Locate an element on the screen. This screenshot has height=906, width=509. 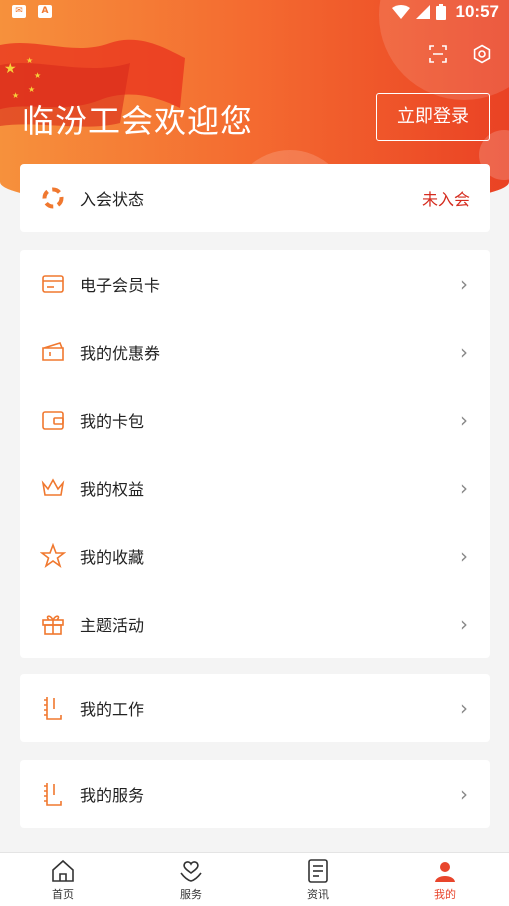
membership-status-card: 入会状态 未入会 is located at coordinates (255, 198).